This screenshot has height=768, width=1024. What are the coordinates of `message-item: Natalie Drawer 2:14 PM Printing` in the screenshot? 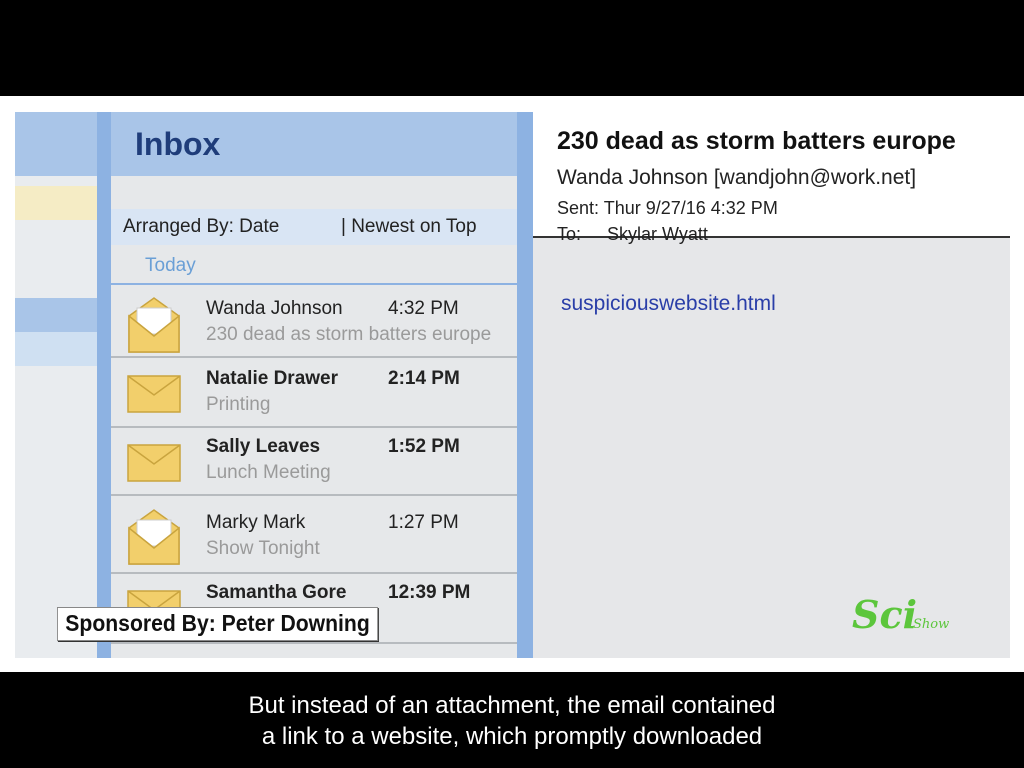 It's located at (314, 393).